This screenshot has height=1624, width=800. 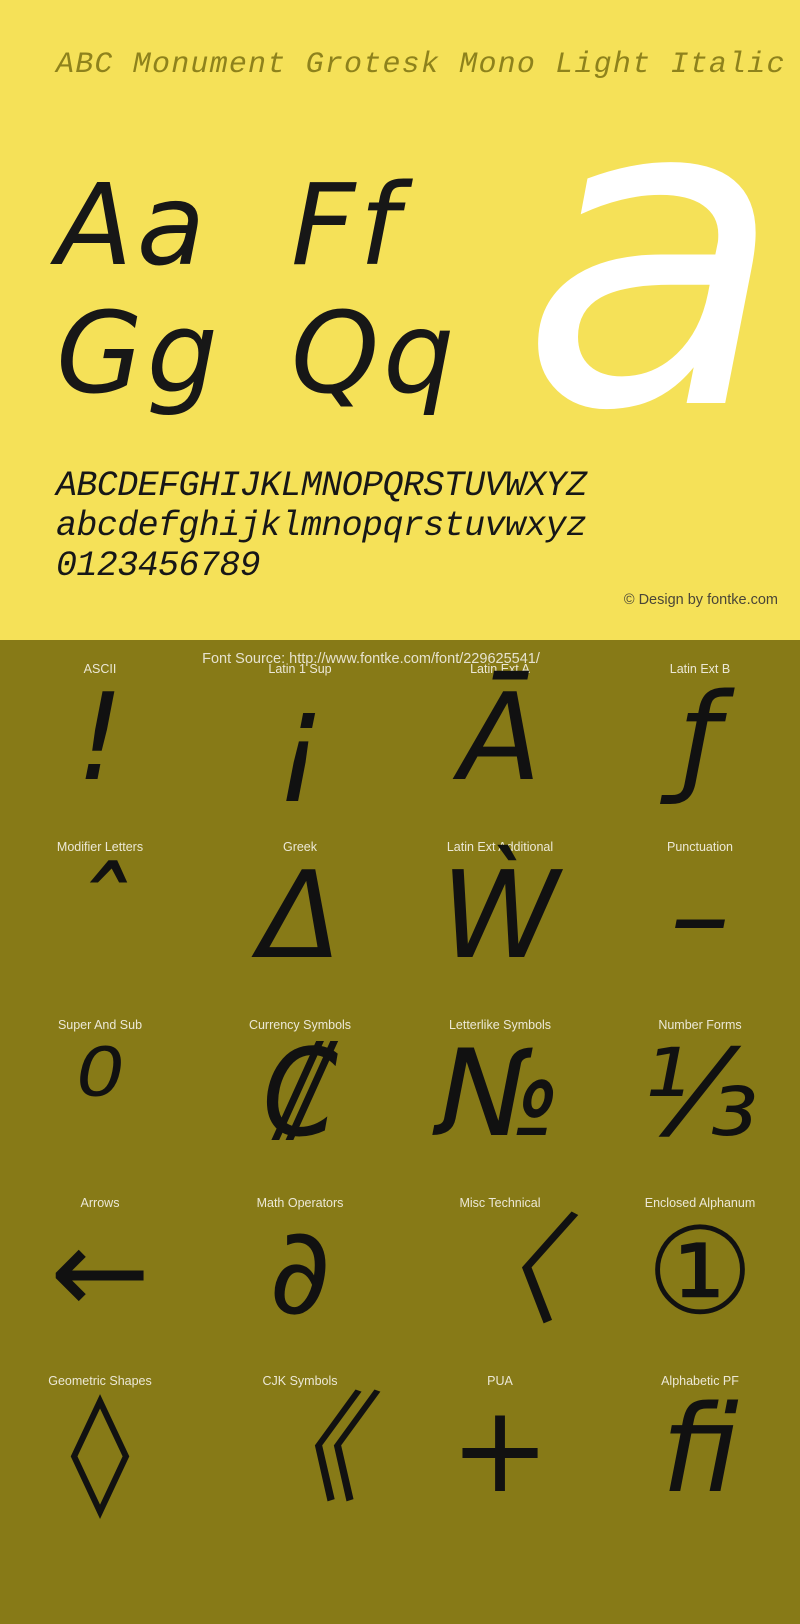 I want to click on block-glyph: ◊, so click(x=100, y=1450).